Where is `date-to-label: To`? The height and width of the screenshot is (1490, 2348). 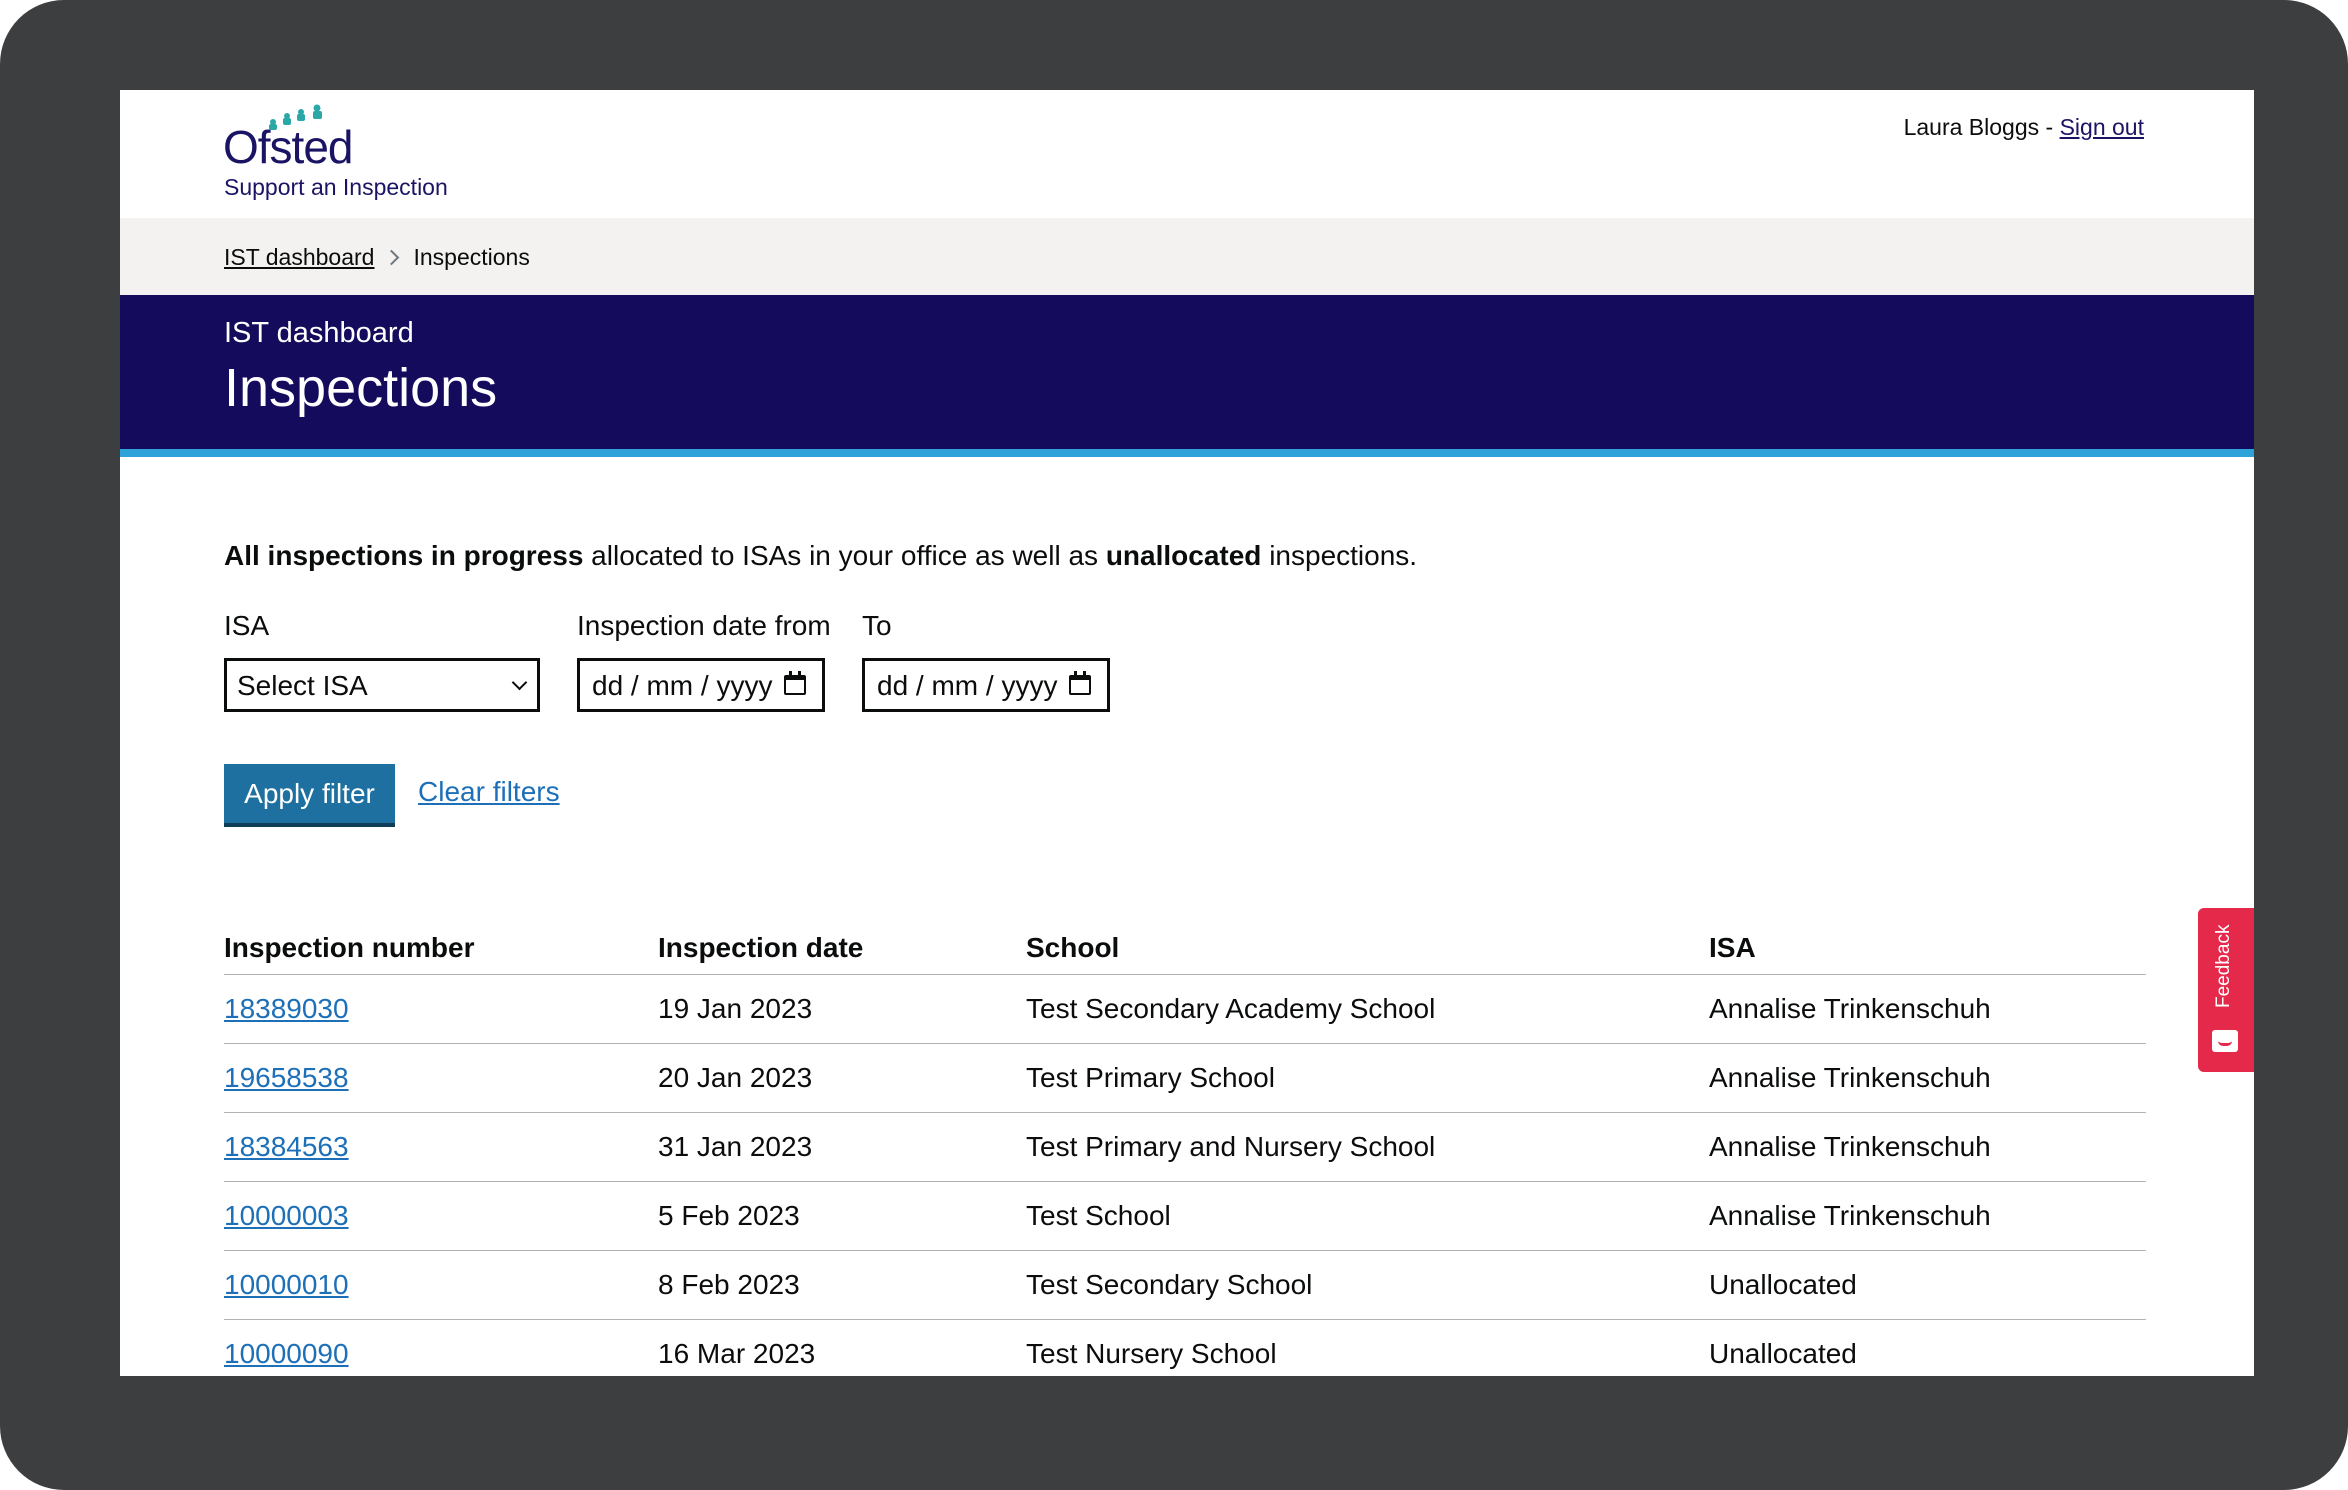 date-to-label: To is located at coordinates (877, 625).